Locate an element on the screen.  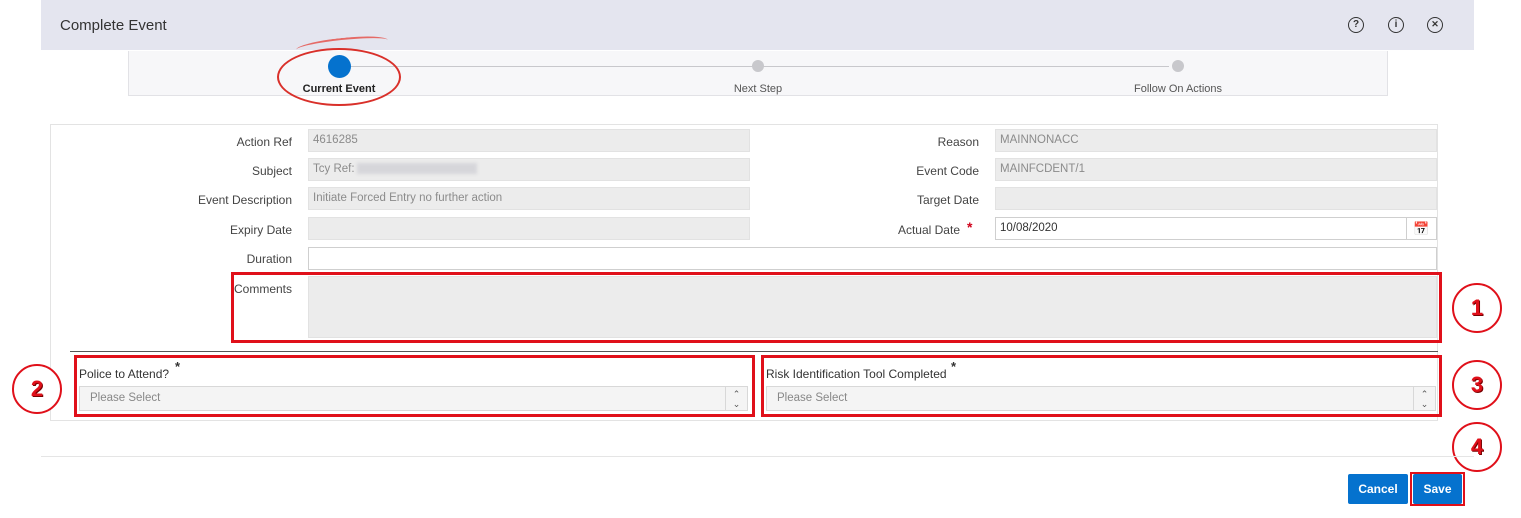
redacted-block is located at coordinates (416, 169).